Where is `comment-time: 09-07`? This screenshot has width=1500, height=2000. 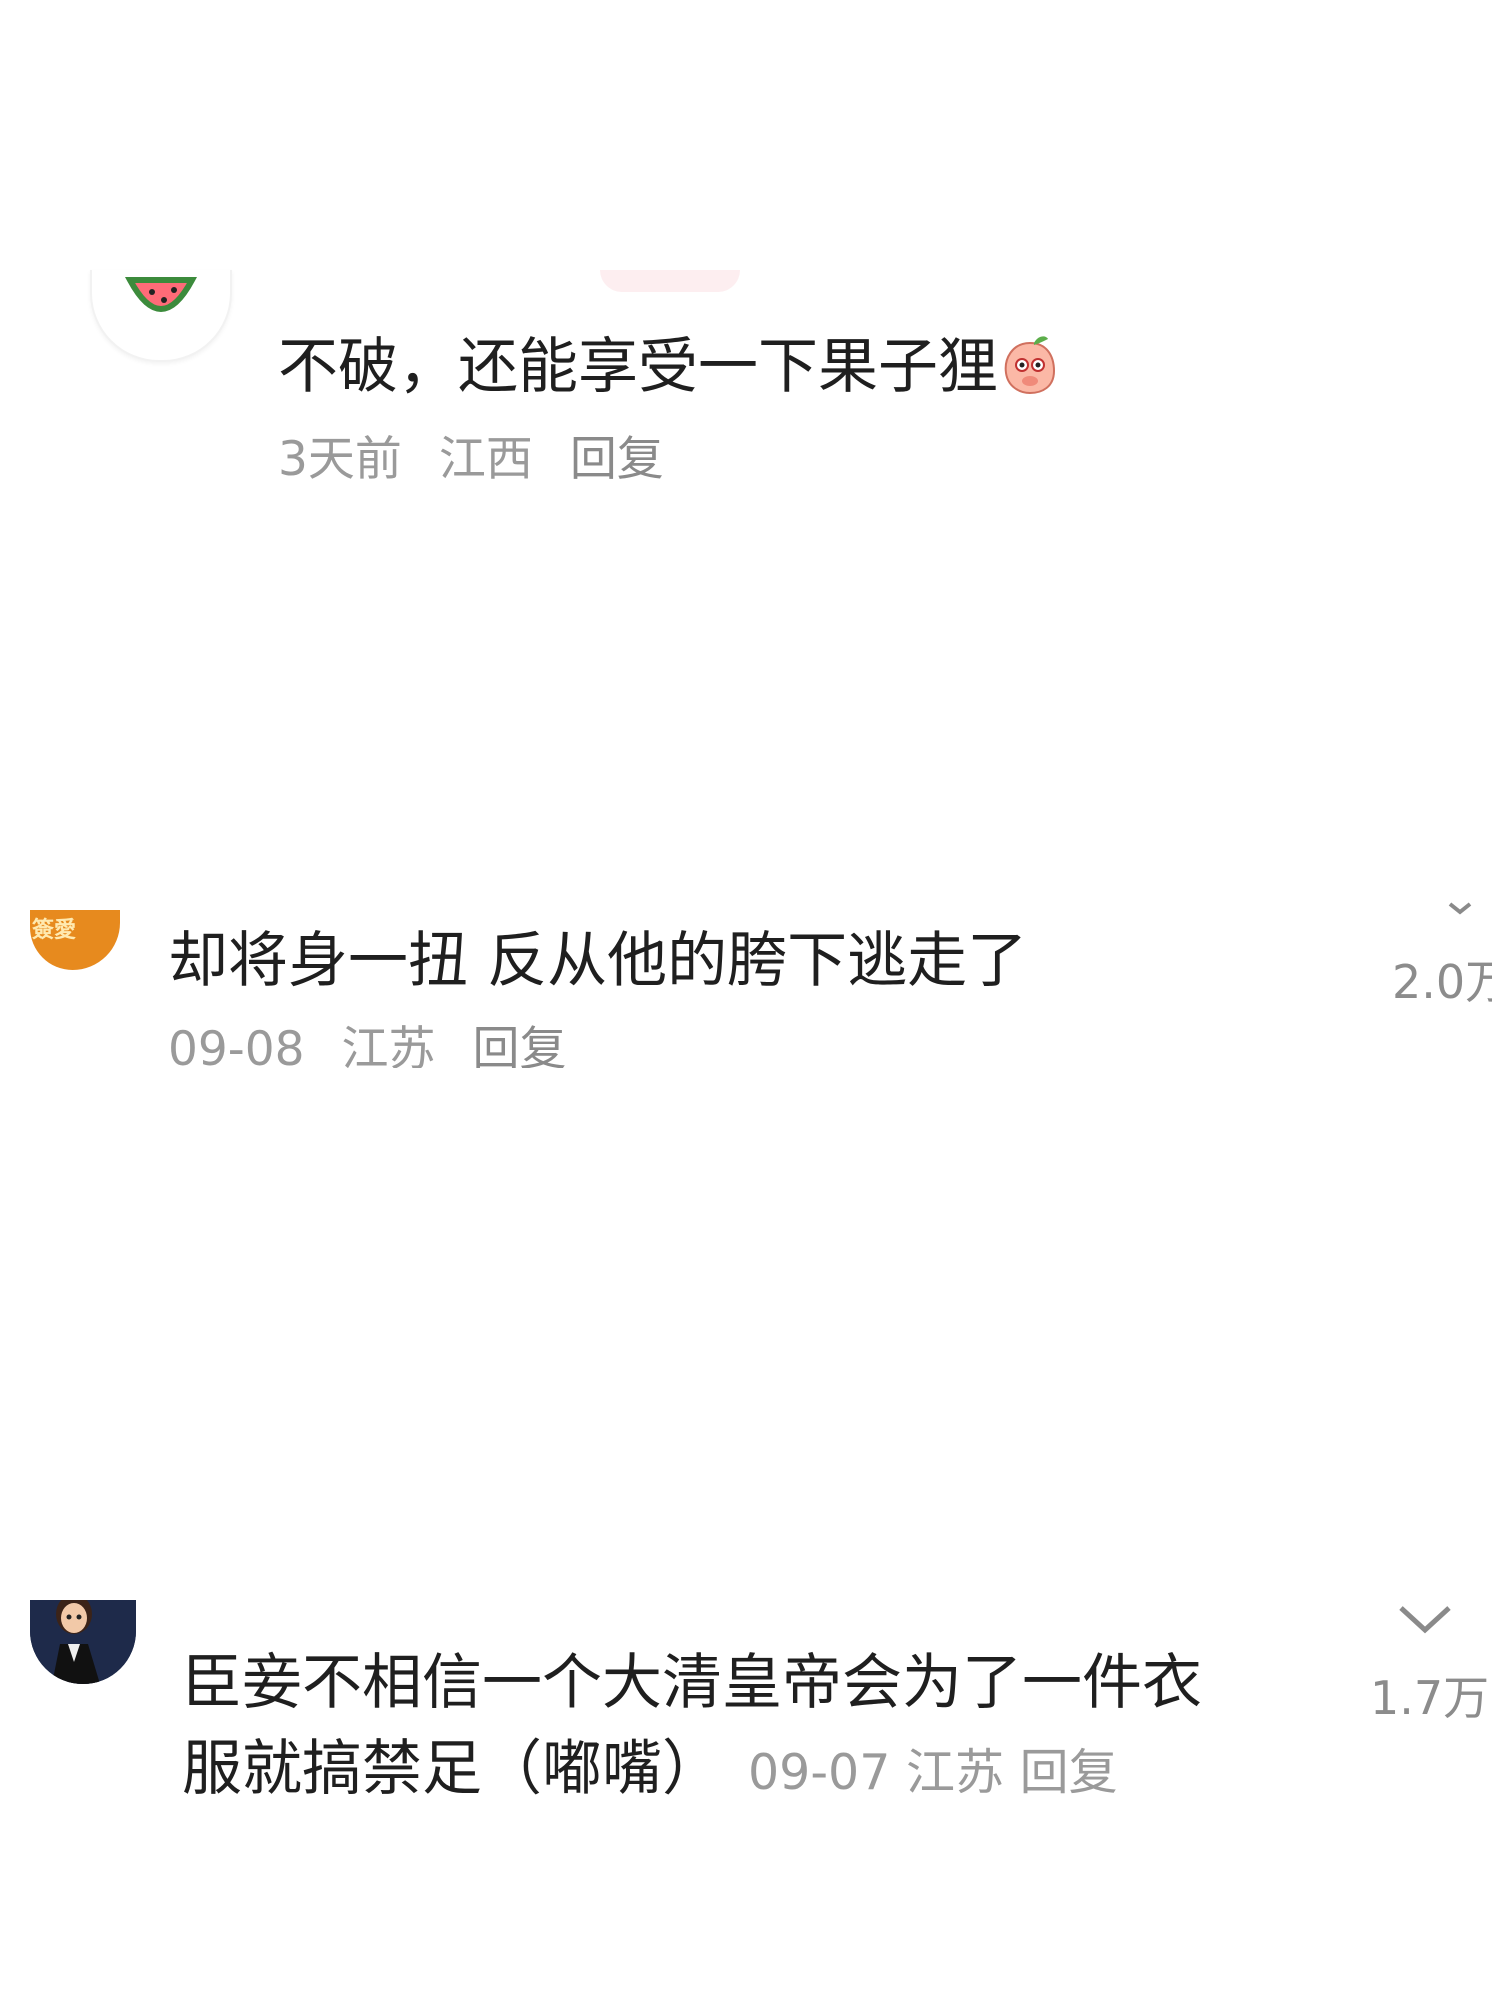
comment-time: 09-07 is located at coordinates (819, 1772).